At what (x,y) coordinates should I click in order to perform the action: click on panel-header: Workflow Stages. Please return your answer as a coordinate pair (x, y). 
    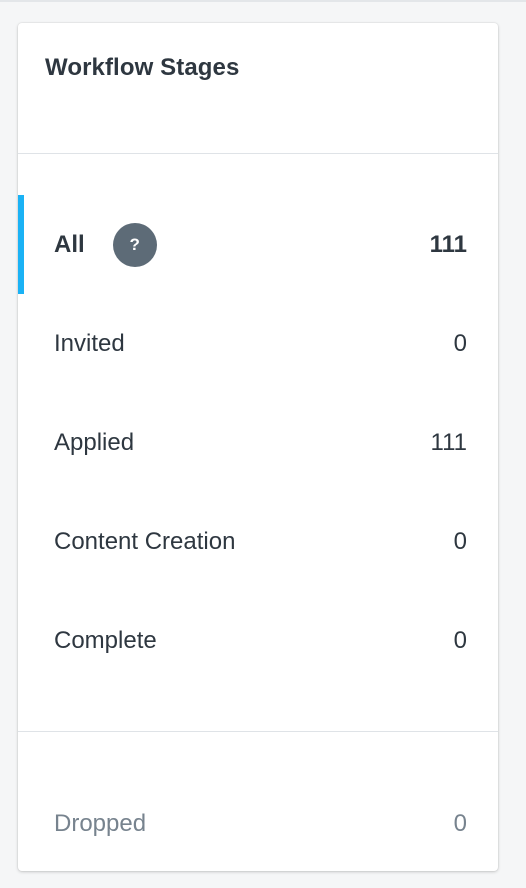
    Looking at the image, I should click on (258, 88).